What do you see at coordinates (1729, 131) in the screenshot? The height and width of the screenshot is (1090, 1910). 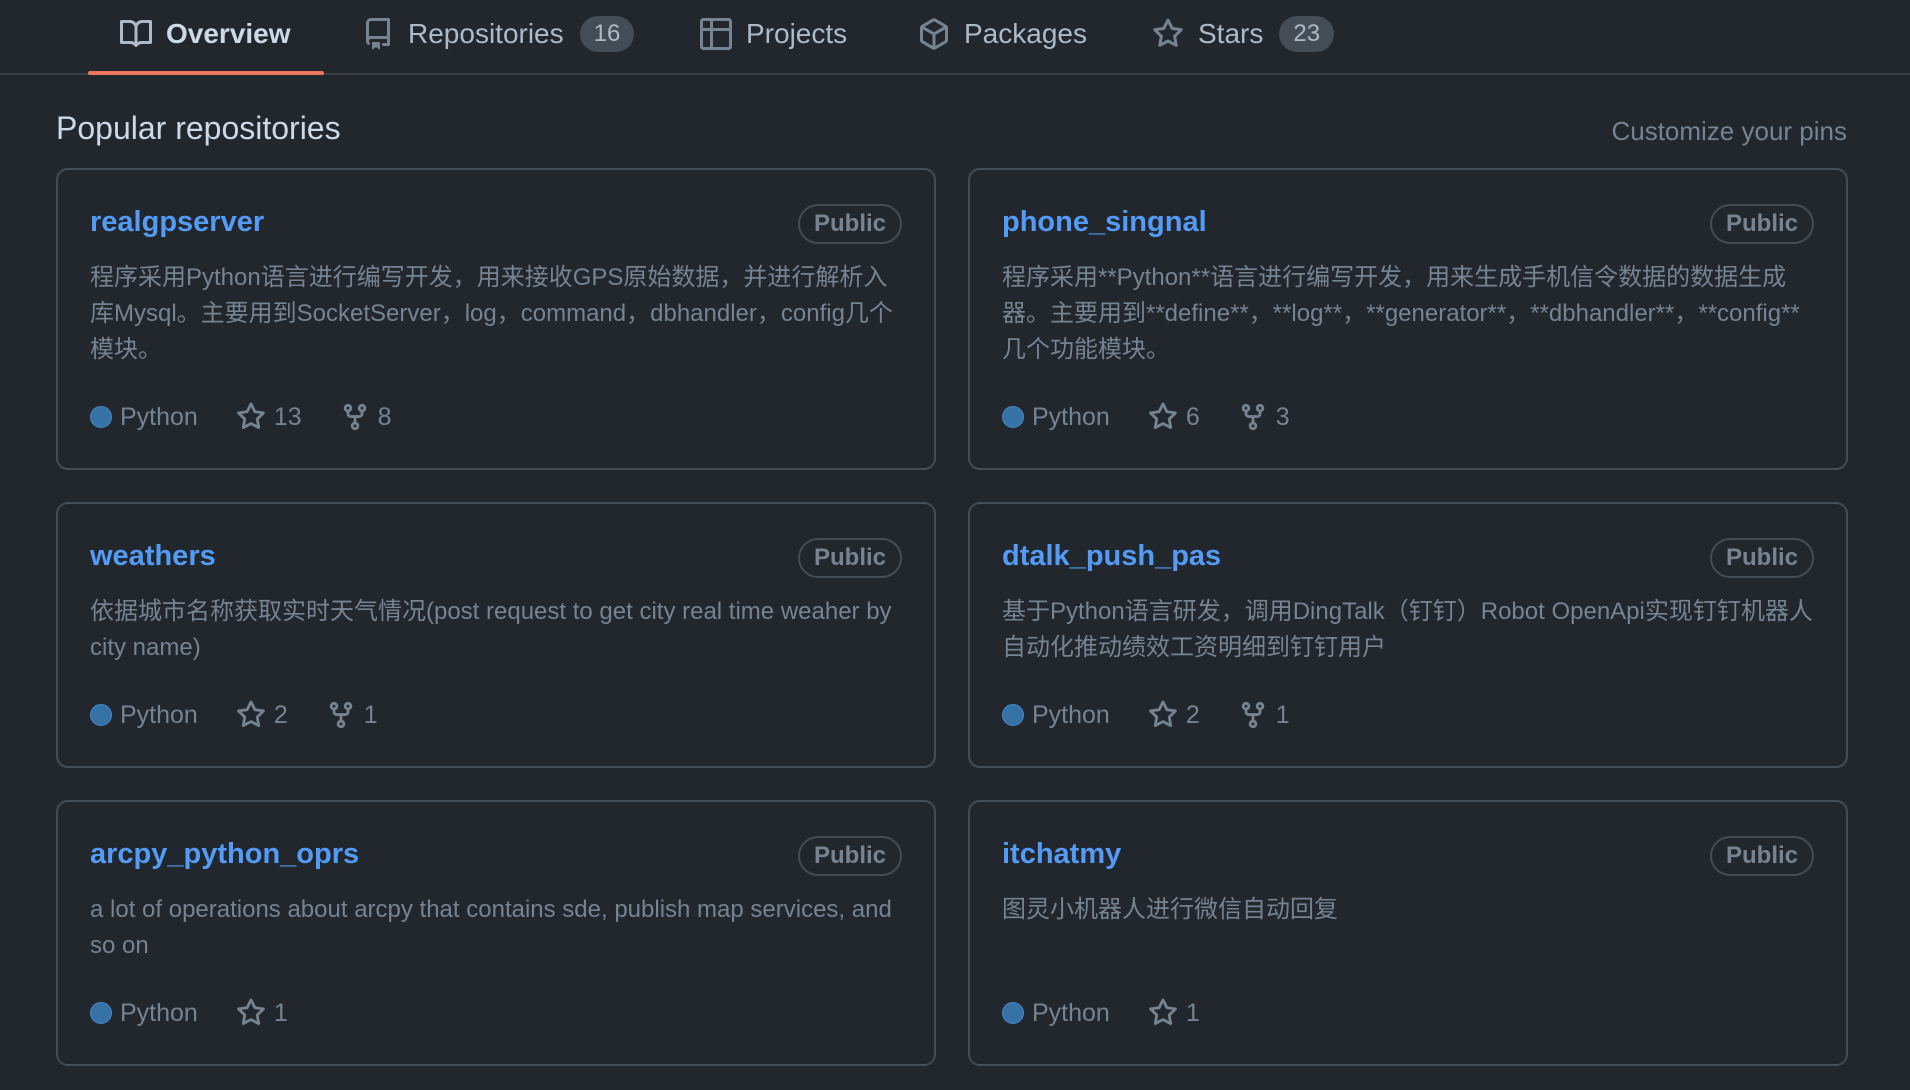 I see `customize-pins-link: Customize your pins` at bounding box center [1729, 131].